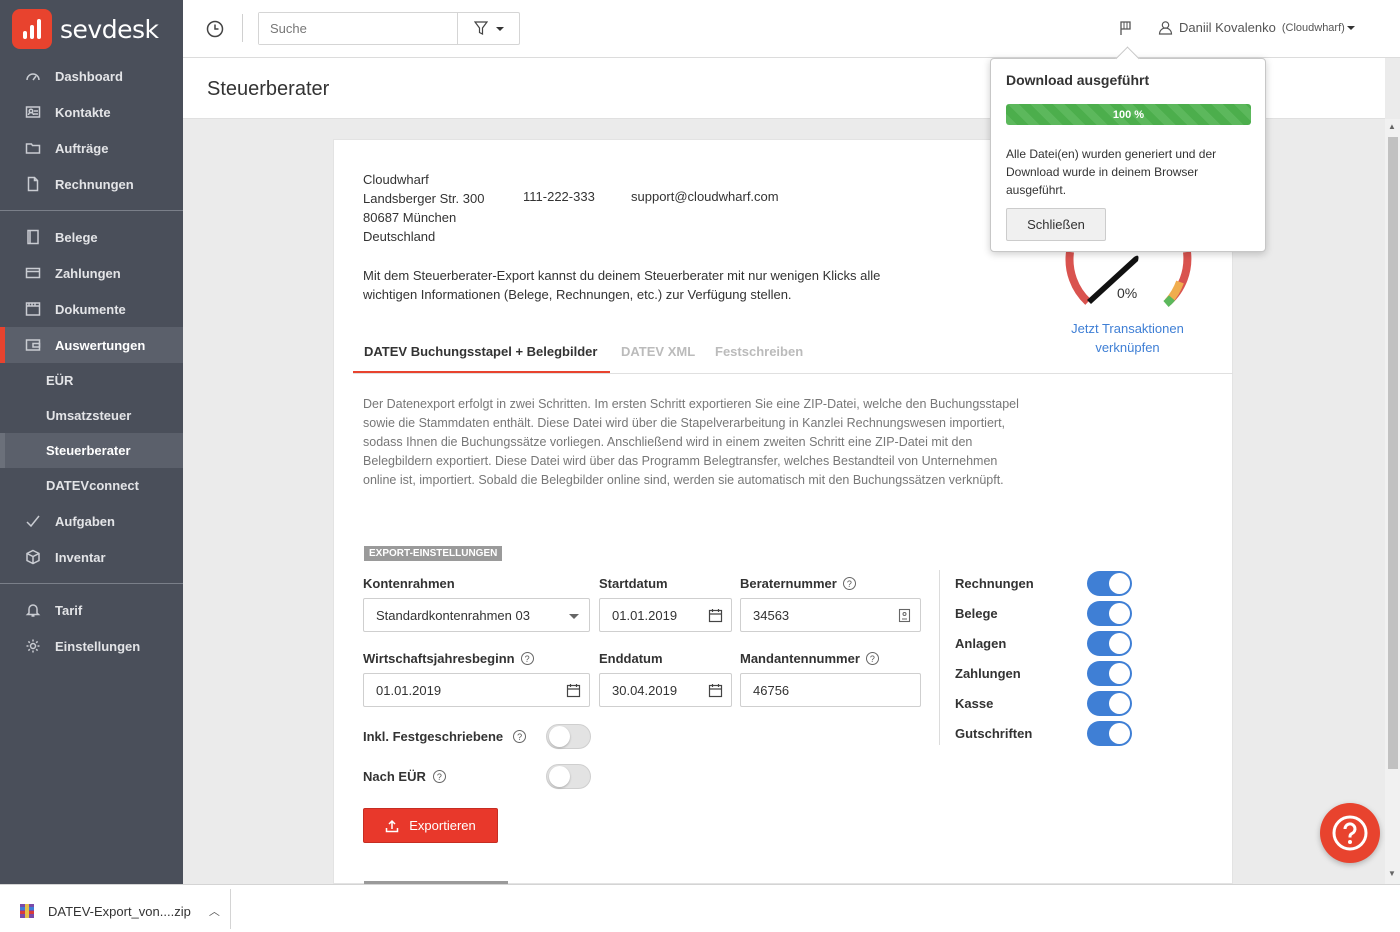 The image size is (1400, 932). I want to click on sidebar-subitem-umsatzsteuer: Umsatzsteuer, so click(91, 415).